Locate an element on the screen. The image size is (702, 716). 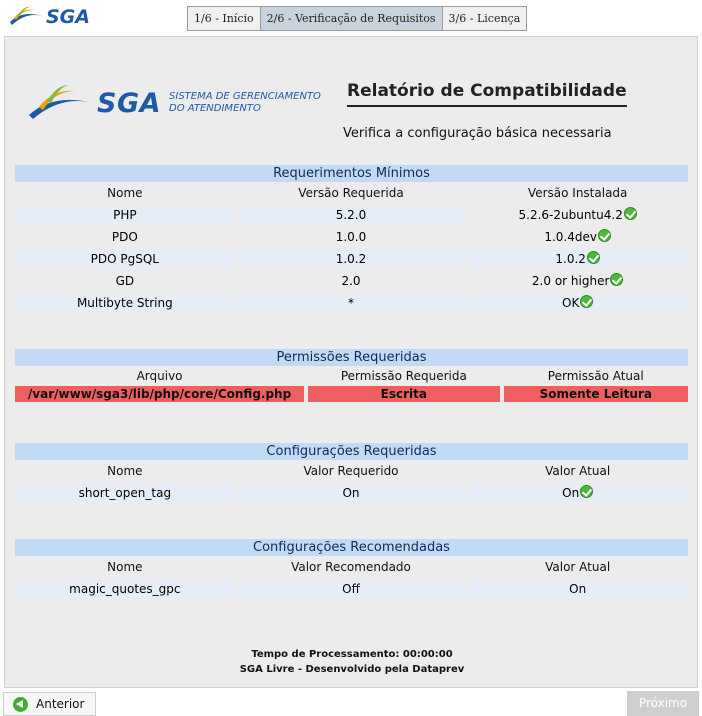
table-header-row: Nome Valor Recomendado Valor Atual is located at coordinates (351, 567).